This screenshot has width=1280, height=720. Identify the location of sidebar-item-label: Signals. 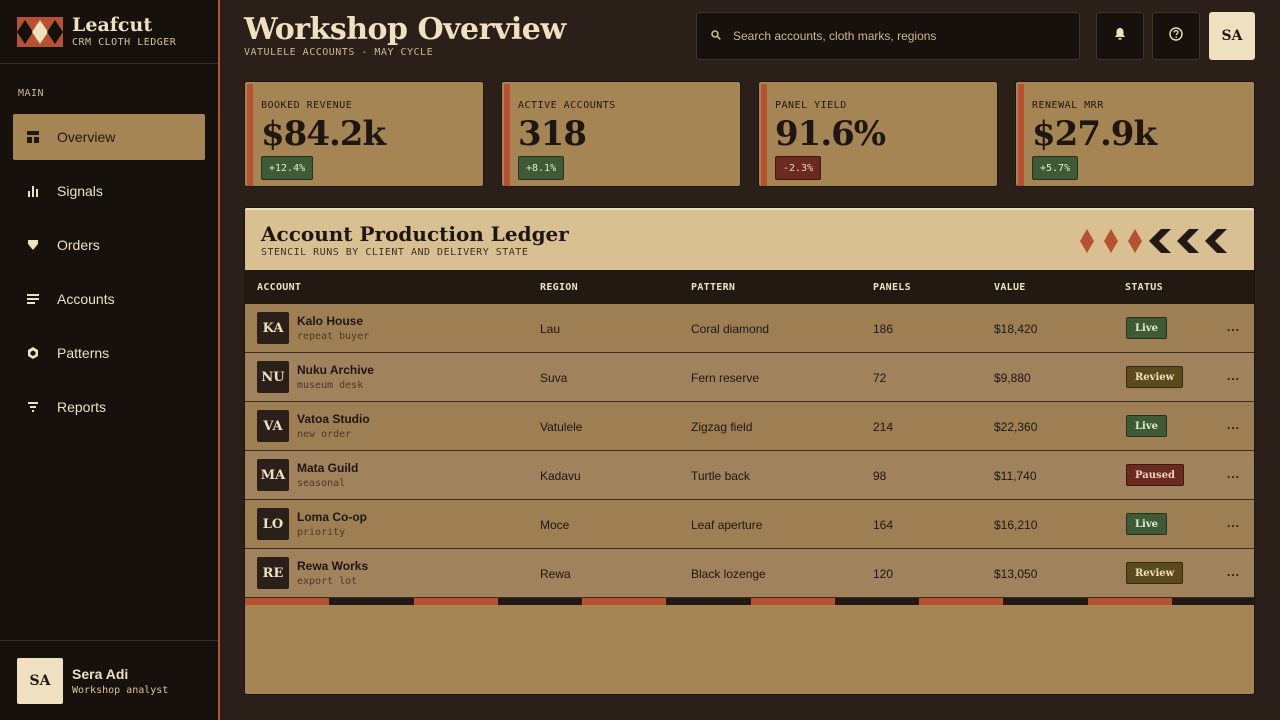
(80, 191).